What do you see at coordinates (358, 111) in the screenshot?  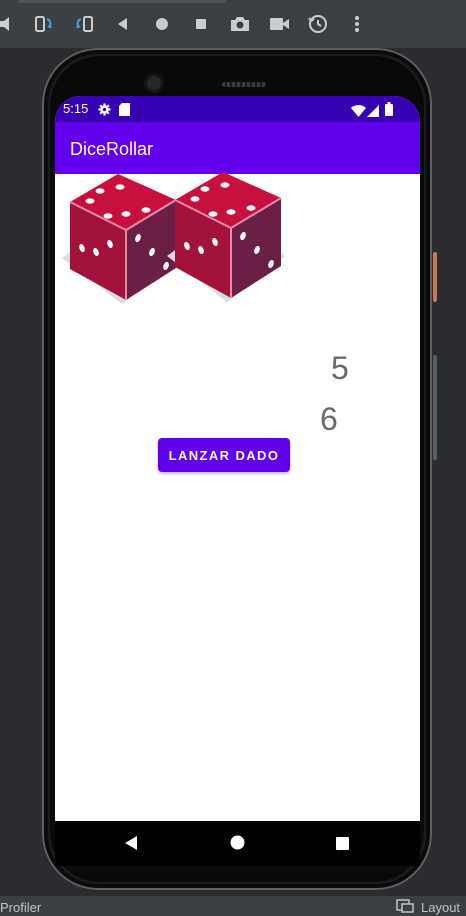 I see `wifi-icon` at bounding box center [358, 111].